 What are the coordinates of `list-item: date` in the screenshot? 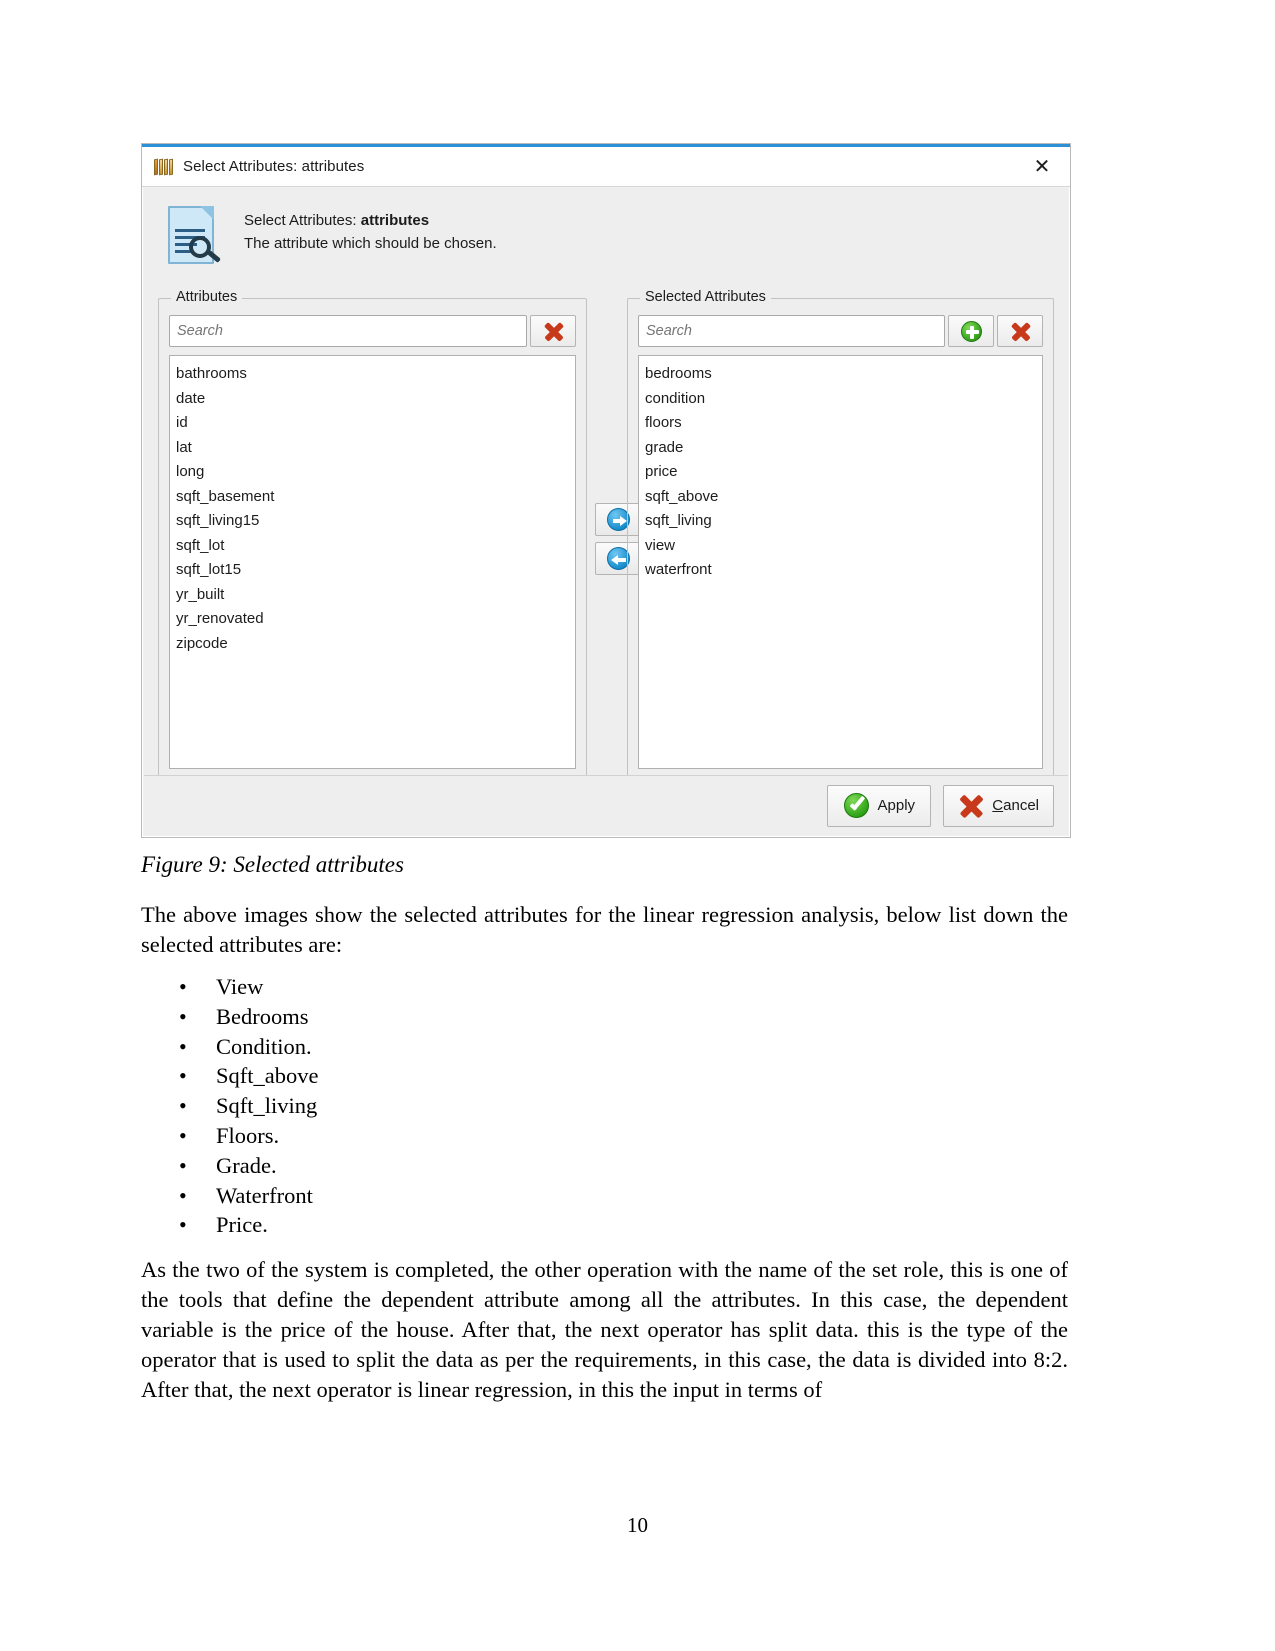 It's located at (372, 399).